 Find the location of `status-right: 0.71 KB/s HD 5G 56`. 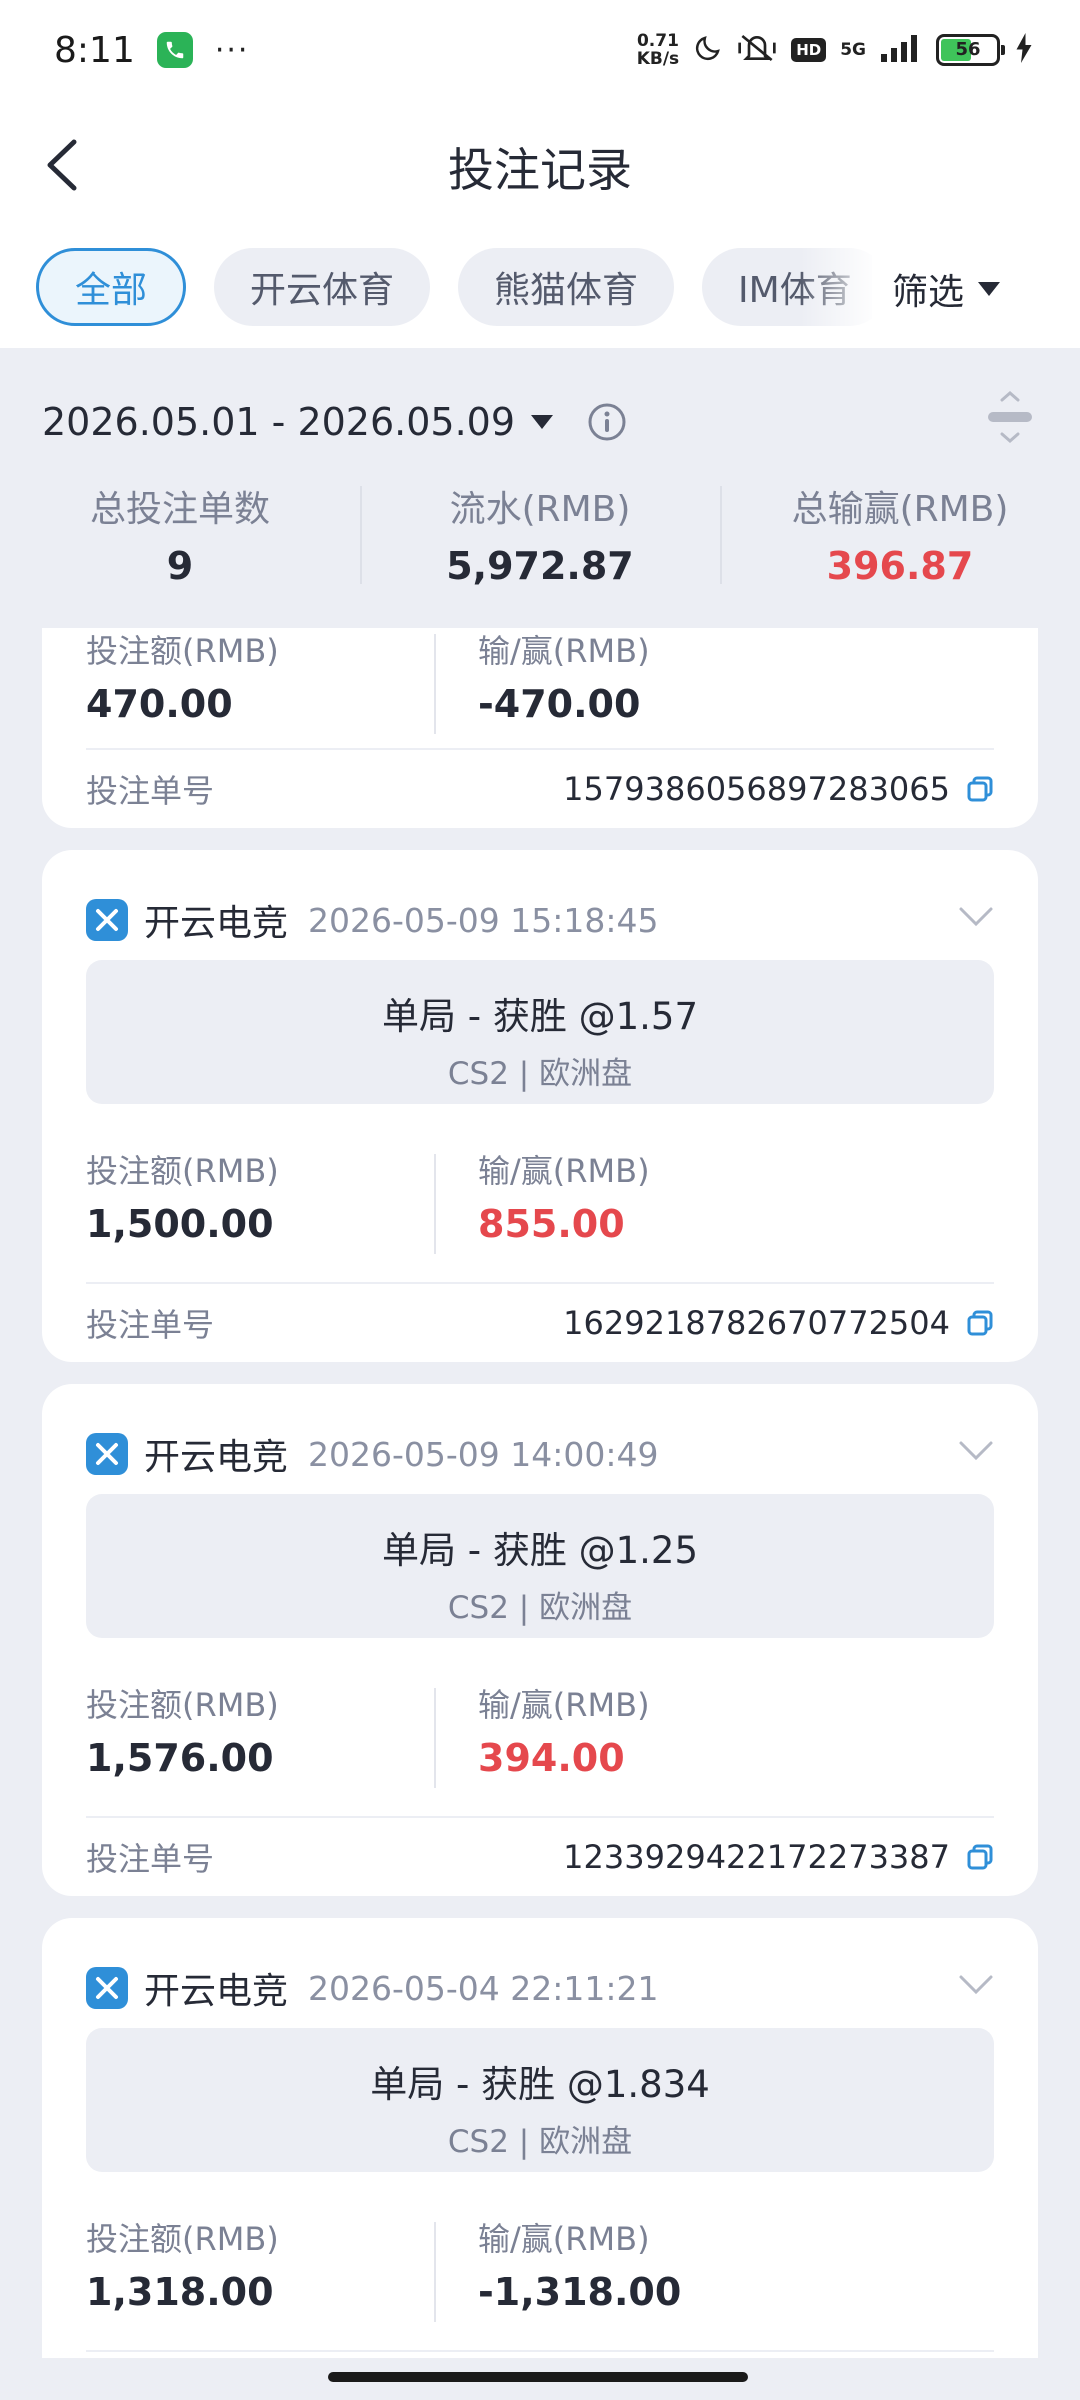

status-right: 0.71 KB/s HD 5G 56 is located at coordinates (835, 50).